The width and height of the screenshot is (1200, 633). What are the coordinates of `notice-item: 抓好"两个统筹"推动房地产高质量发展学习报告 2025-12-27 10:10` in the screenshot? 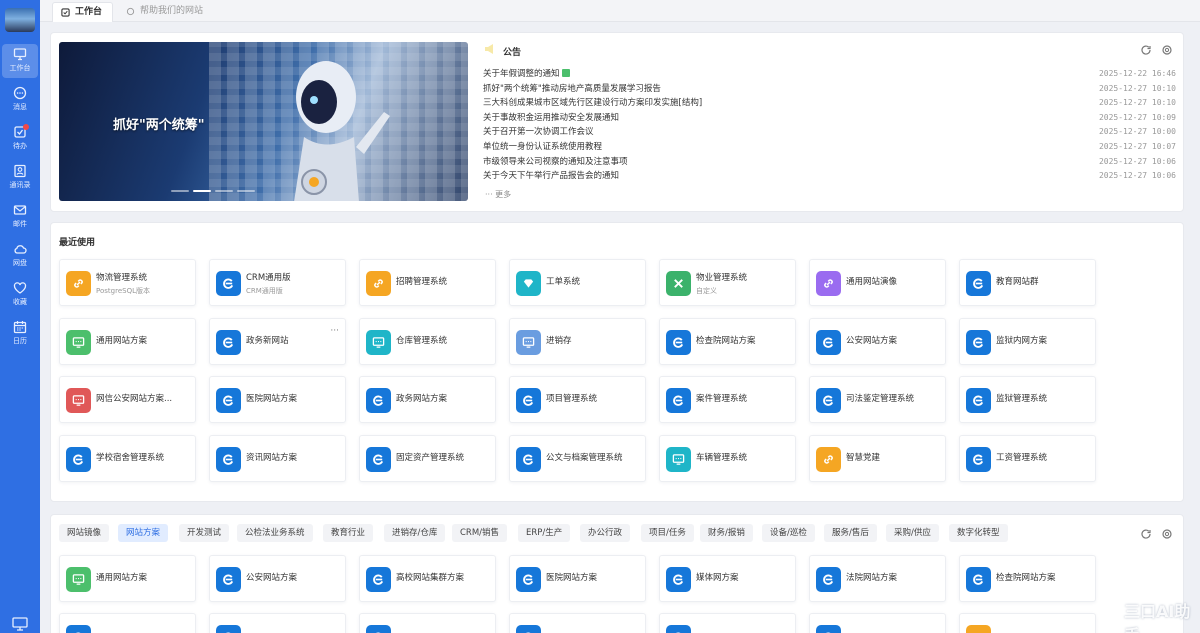 It's located at (829, 89).